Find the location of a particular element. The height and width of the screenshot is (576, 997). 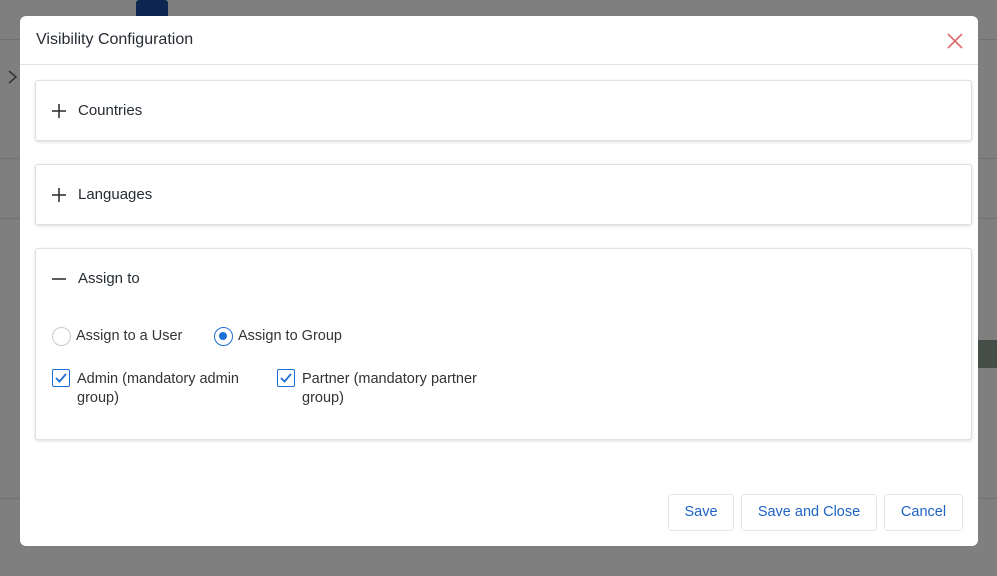

assign-to-user-radio: Assign to a User is located at coordinates (122, 337).